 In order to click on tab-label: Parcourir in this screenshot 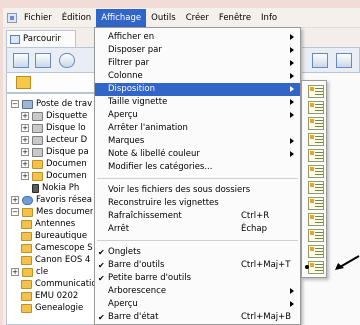, I will do `click(42, 39)`.